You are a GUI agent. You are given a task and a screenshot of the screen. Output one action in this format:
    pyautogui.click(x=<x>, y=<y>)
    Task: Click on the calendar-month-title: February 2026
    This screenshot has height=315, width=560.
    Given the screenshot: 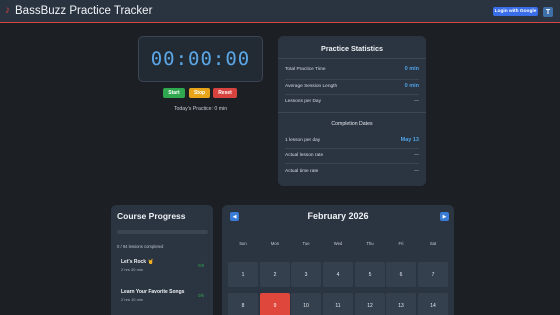 What is the action you would take?
    pyautogui.click(x=338, y=216)
    